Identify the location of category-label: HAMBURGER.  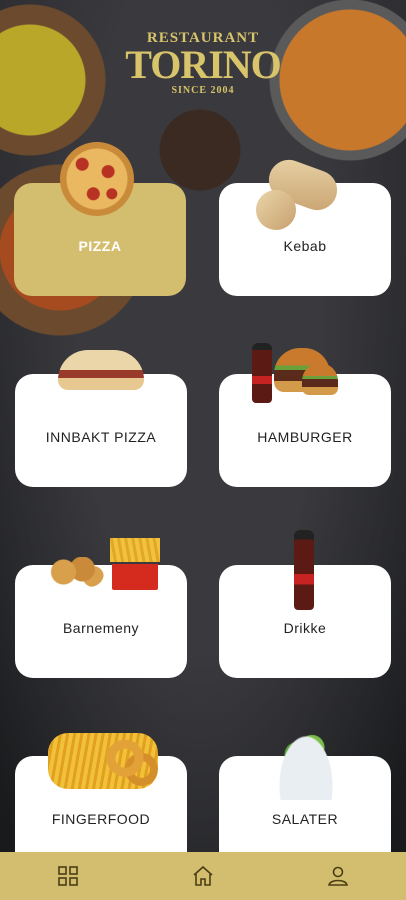
(305, 436).